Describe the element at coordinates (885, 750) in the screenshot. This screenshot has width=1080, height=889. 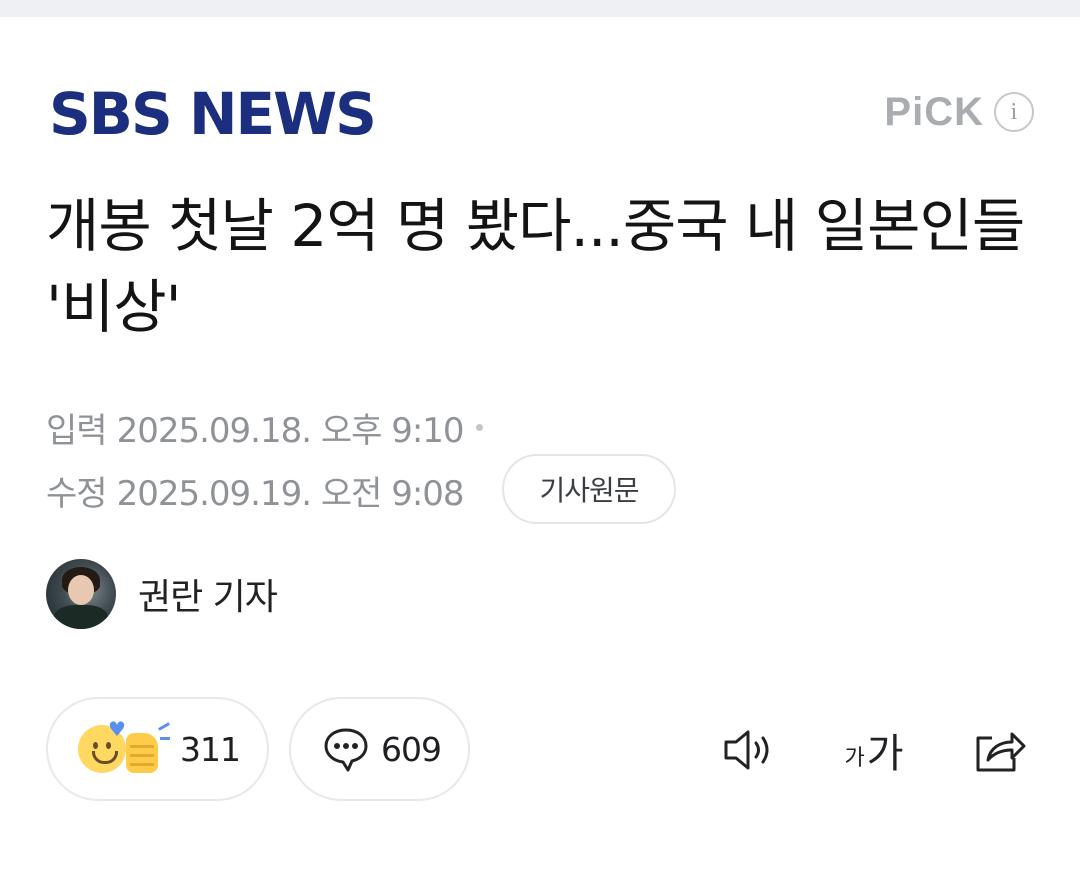
I see `font-size-large-label: 가` at that location.